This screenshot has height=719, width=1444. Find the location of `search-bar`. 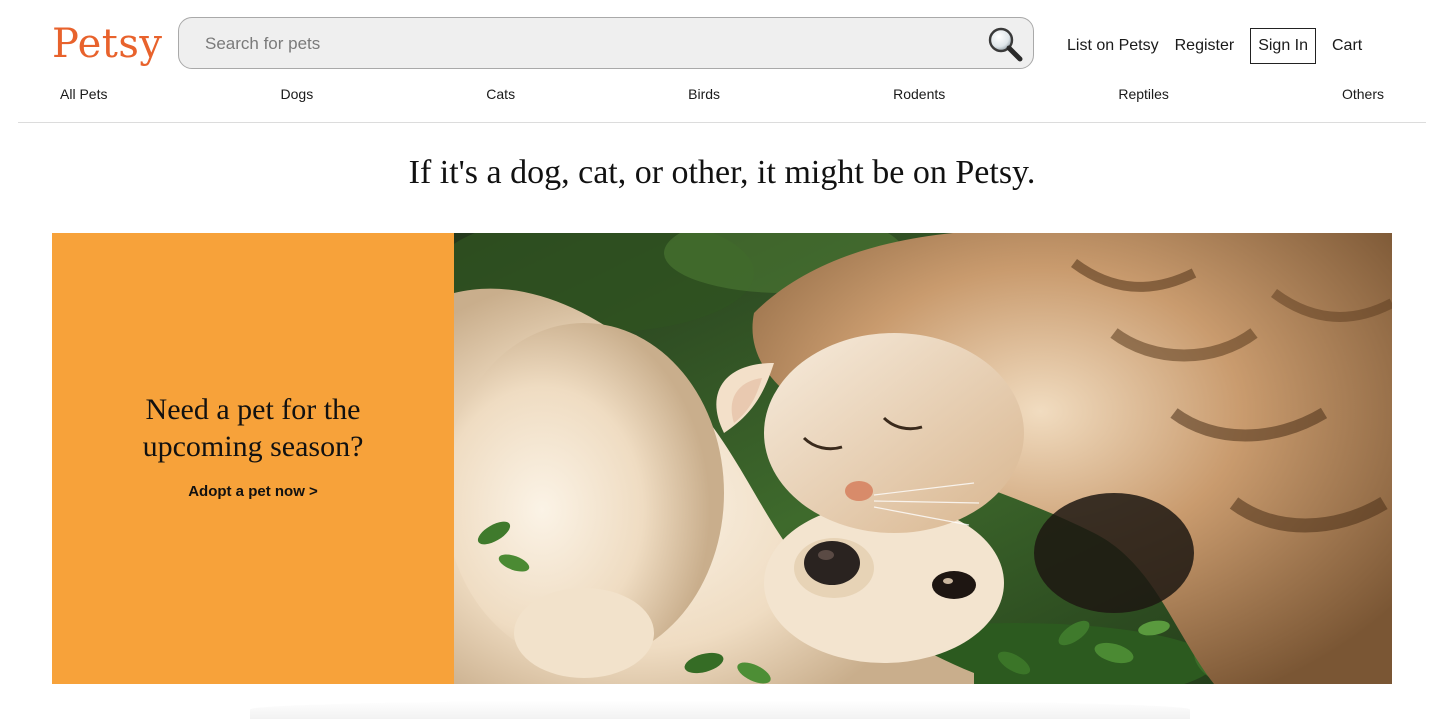

search-bar is located at coordinates (606, 43).